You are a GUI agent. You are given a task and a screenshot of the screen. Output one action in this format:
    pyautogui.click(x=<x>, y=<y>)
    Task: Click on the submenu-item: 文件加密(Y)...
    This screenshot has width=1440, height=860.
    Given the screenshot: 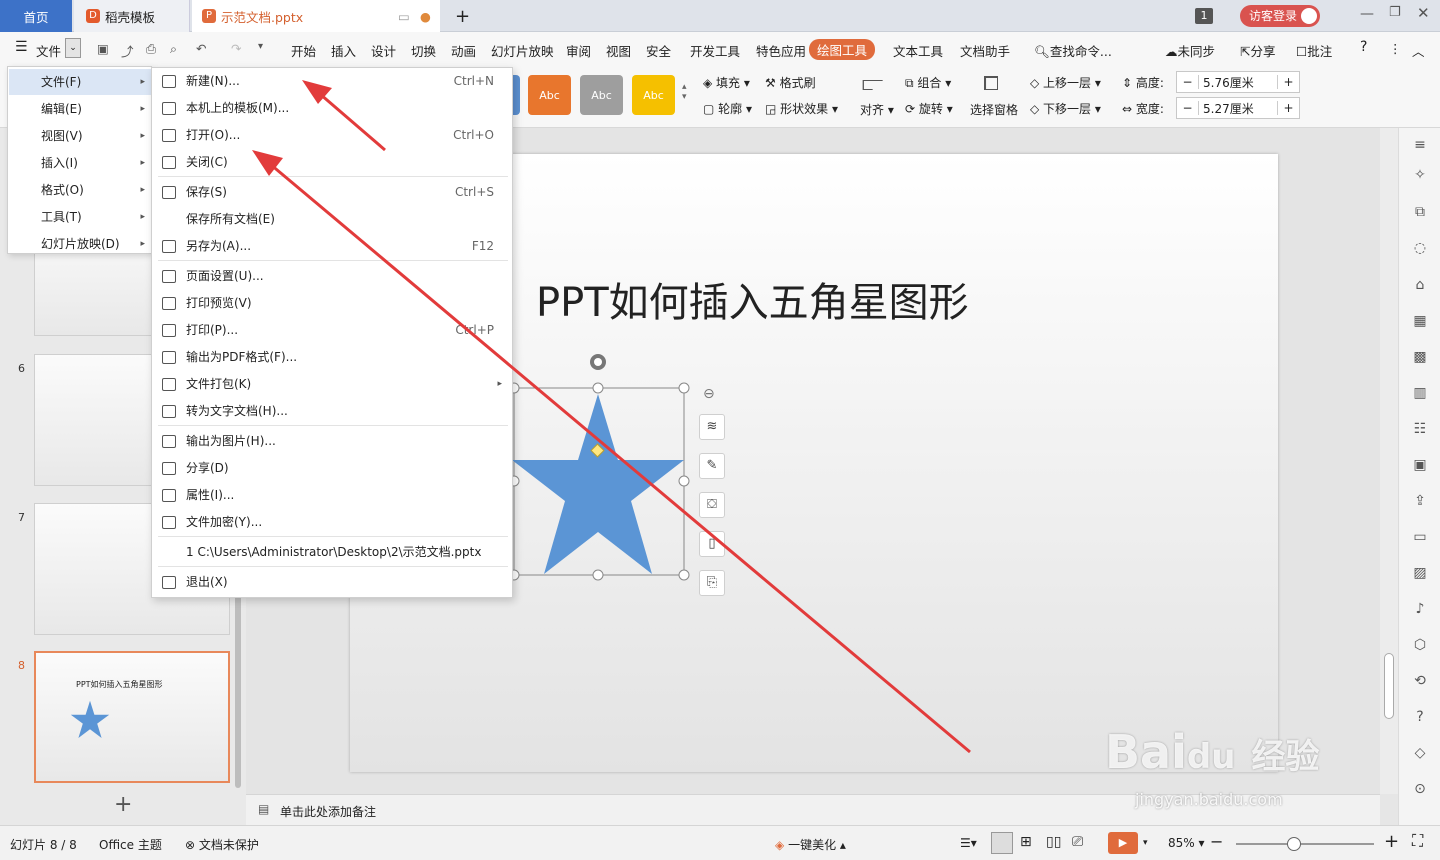 What is the action you would take?
    pyautogui.click(x=332, y=522)
    